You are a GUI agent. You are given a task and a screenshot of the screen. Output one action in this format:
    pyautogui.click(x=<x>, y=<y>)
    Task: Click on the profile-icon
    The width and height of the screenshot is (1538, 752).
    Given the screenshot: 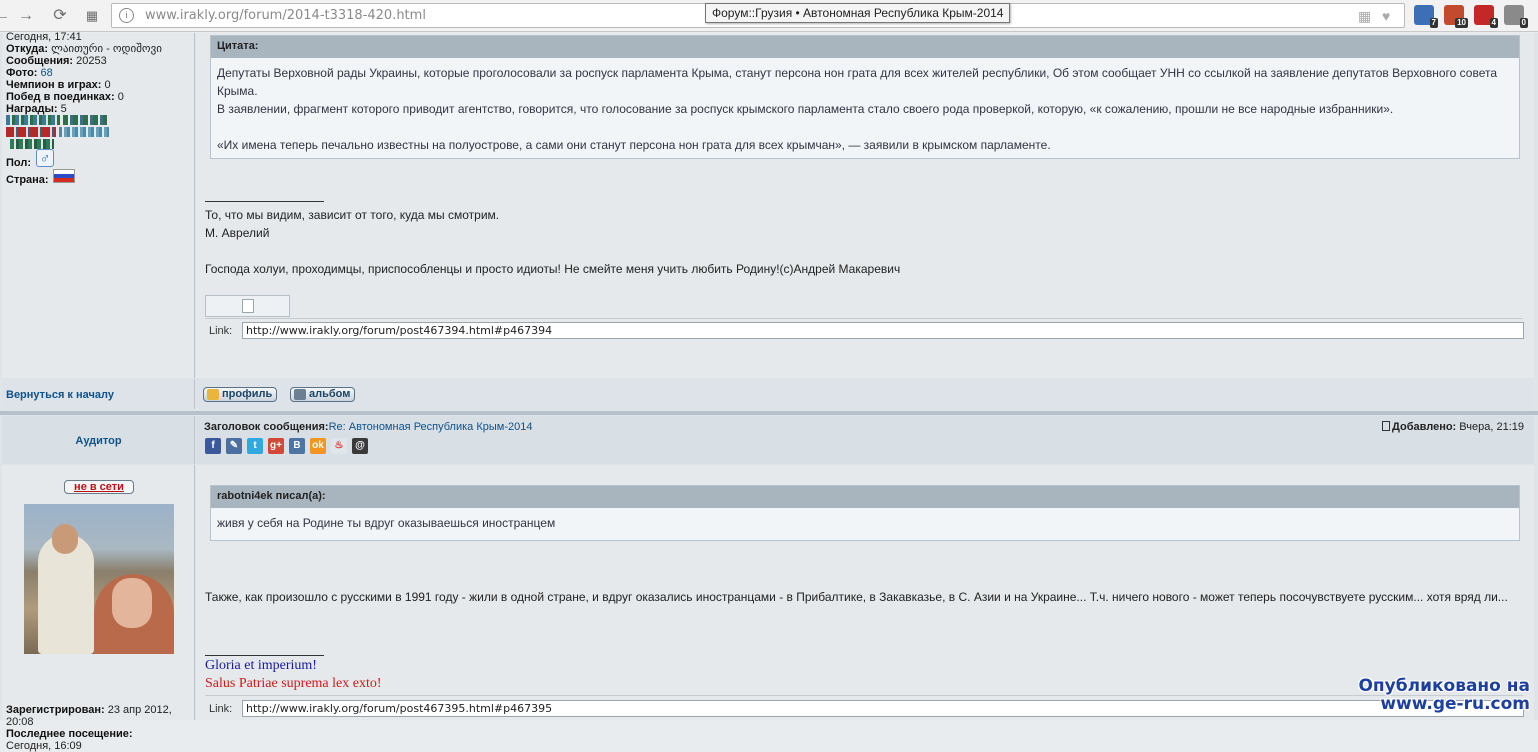 What is the action you would take?
    pyautogui.click(x=213, y=394)
    